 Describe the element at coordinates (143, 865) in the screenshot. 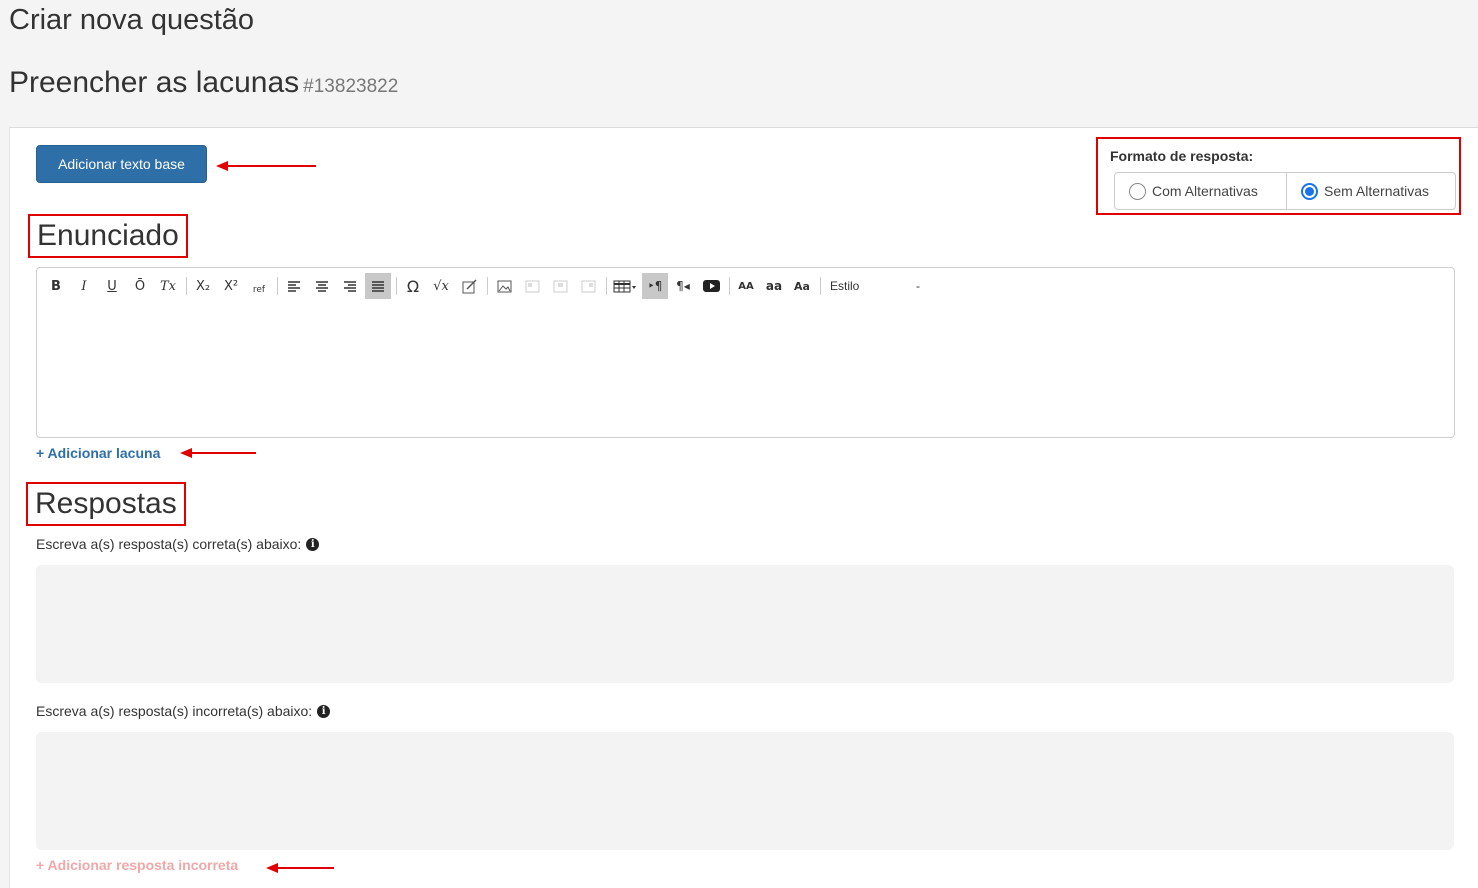

I see `add-incorrect-label: Adicionar resposta incorreta` at that location.